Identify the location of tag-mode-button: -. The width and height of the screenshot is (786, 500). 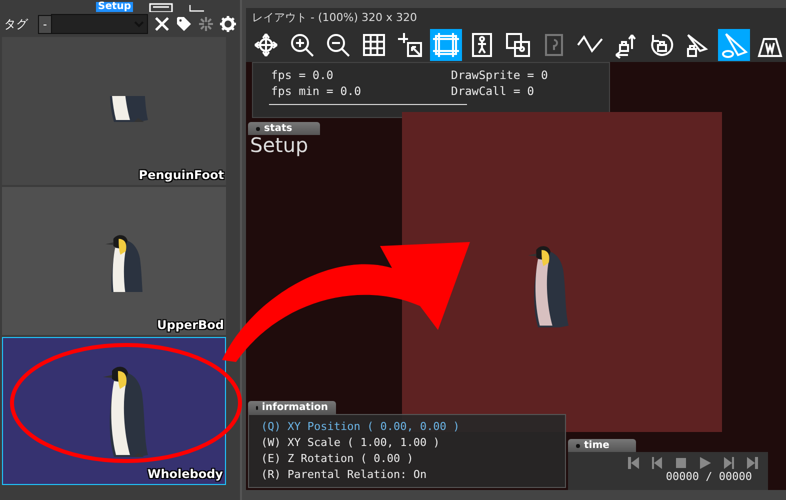
(45, 24).